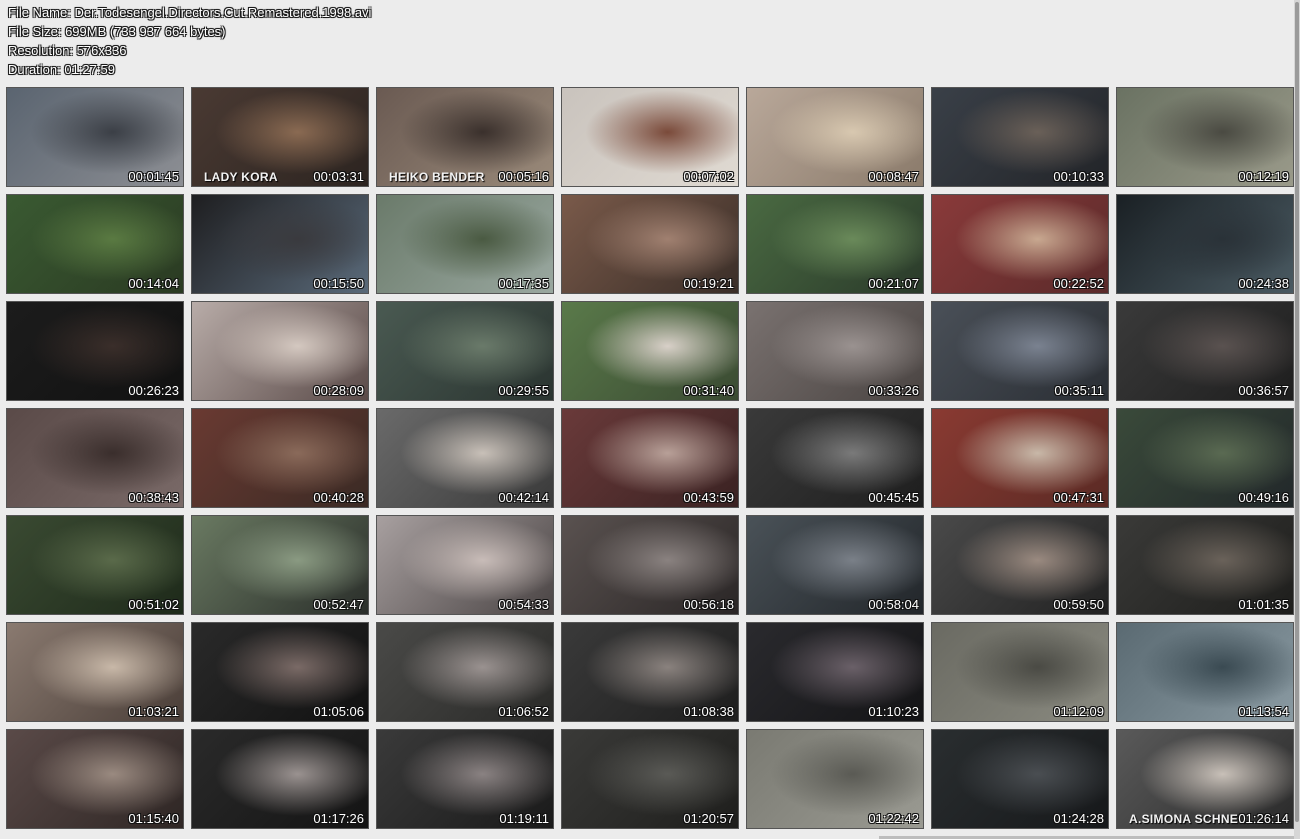 The height and width of the screenshot is (839, 1300). Describe the element at coordinates (1020, 244) in the screenshot. I see `video-thumbnail: 00:22:52` at that location.